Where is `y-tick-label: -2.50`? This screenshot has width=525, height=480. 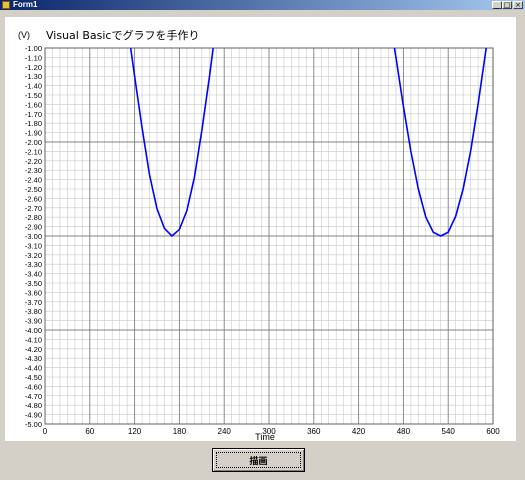
y-tick-label: -2.50 is located at coordinates (33, 189).